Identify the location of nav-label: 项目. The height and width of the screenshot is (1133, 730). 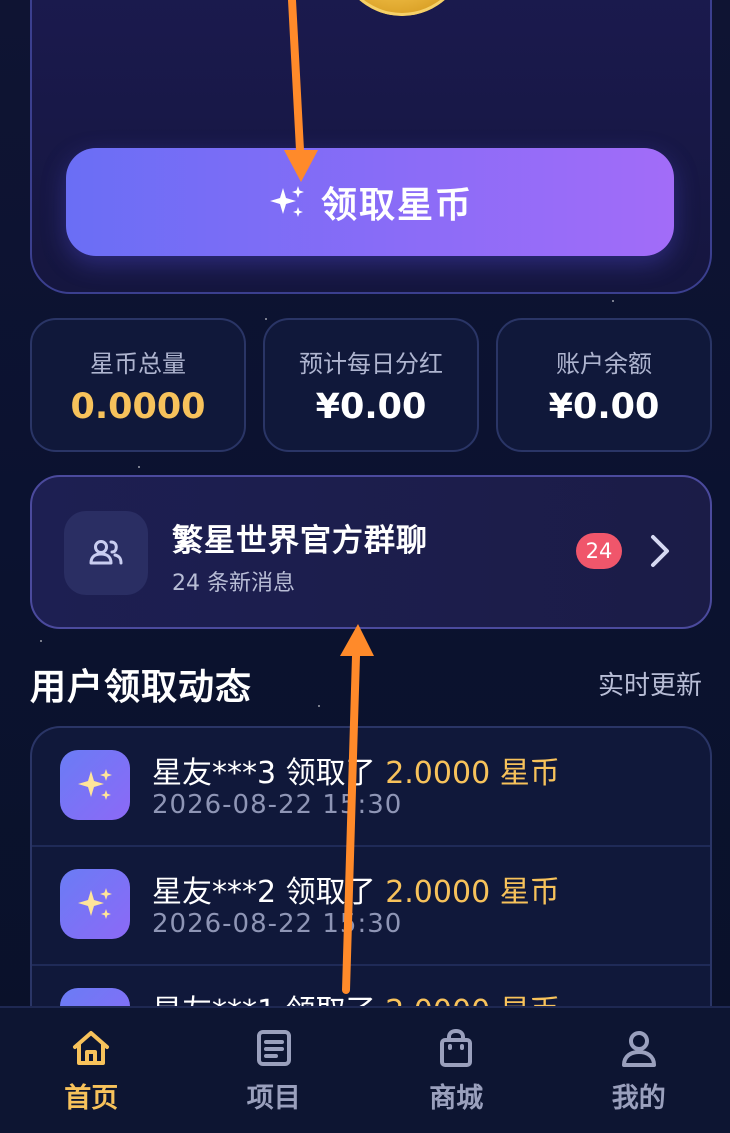
(274, 1095).